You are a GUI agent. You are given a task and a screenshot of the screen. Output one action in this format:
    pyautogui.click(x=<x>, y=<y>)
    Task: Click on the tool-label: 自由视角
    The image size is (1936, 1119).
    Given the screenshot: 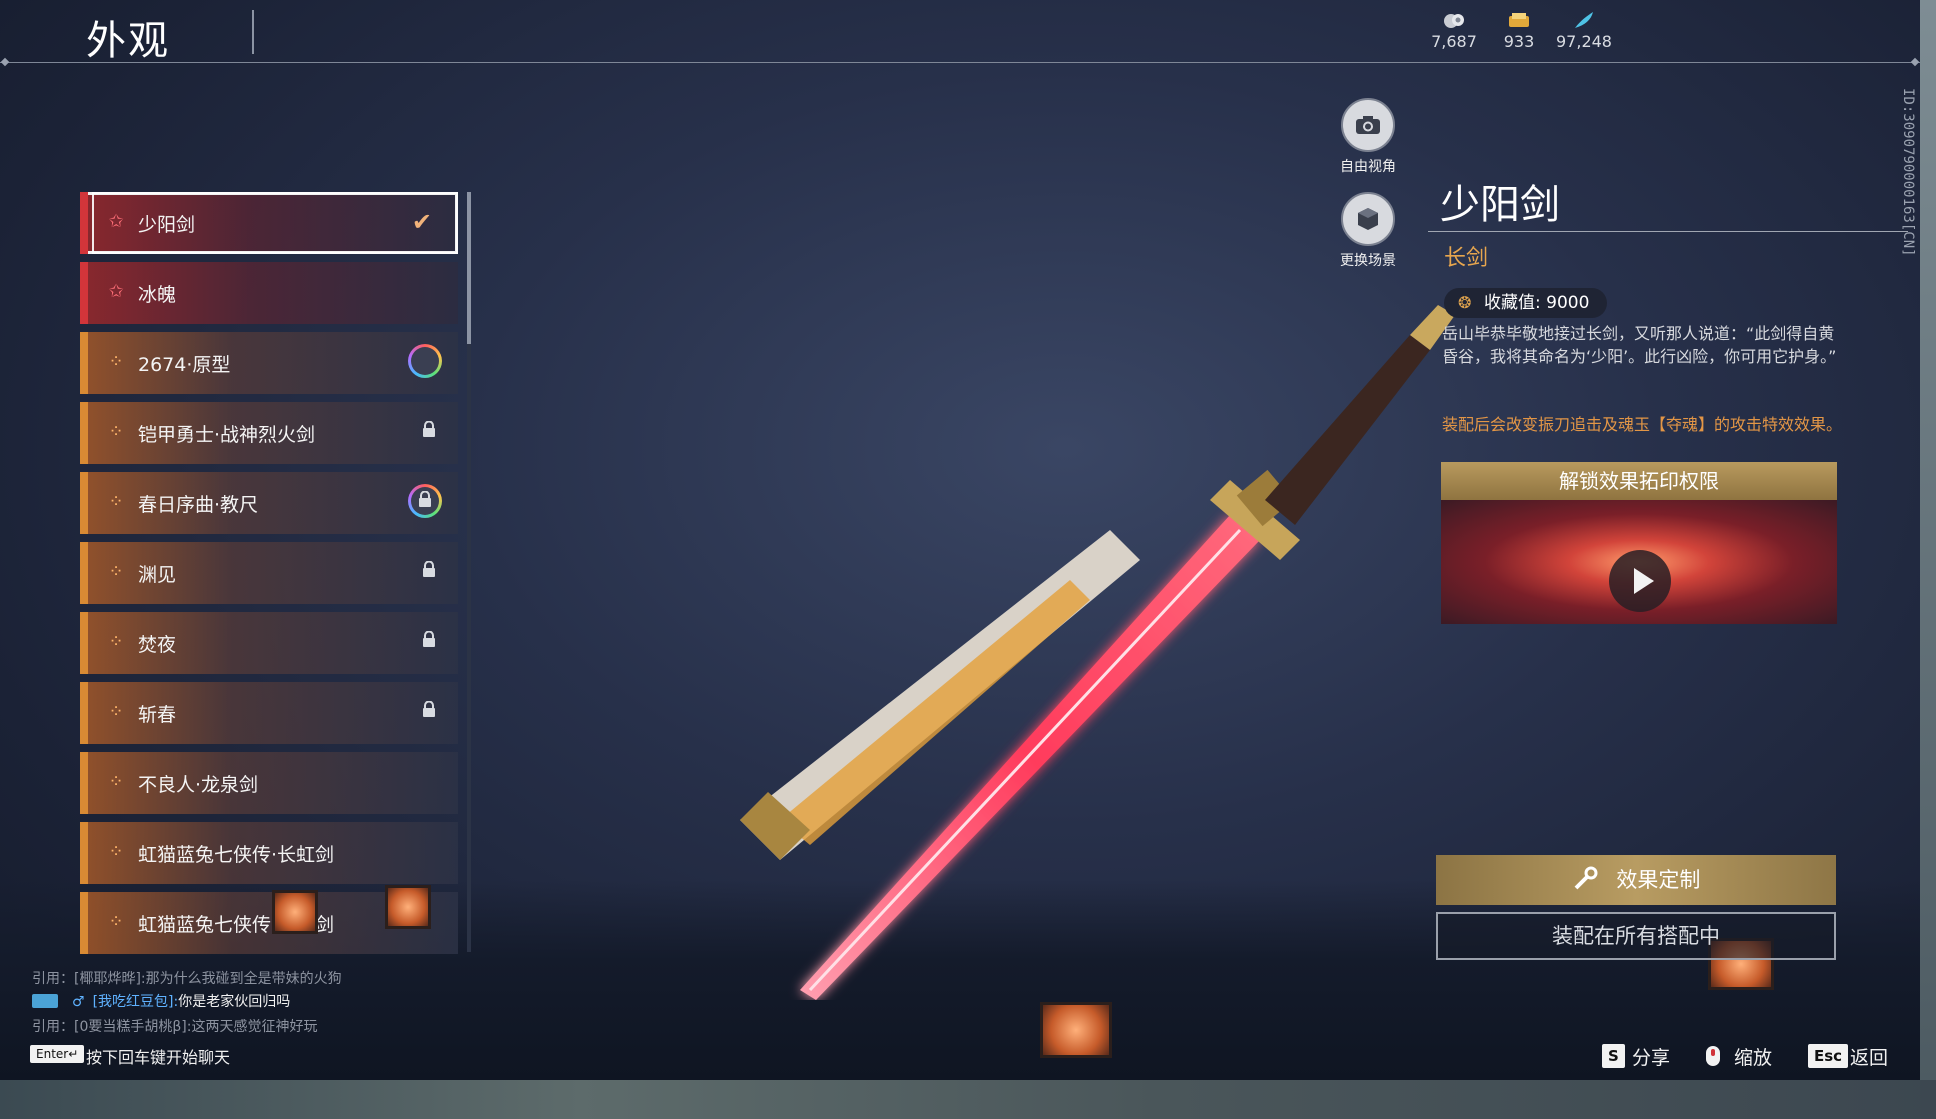 What is the action you would take?
    pyautogui.click(x=1368, y=167)
    